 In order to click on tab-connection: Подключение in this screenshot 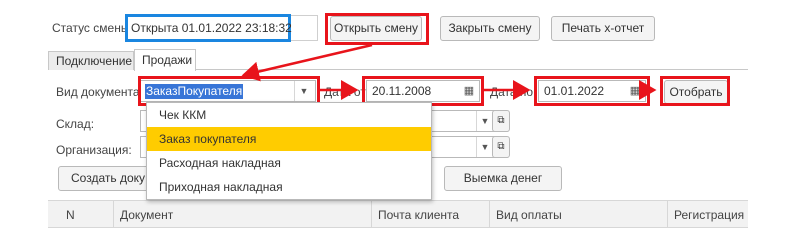, I will do `click(91, 60)`.